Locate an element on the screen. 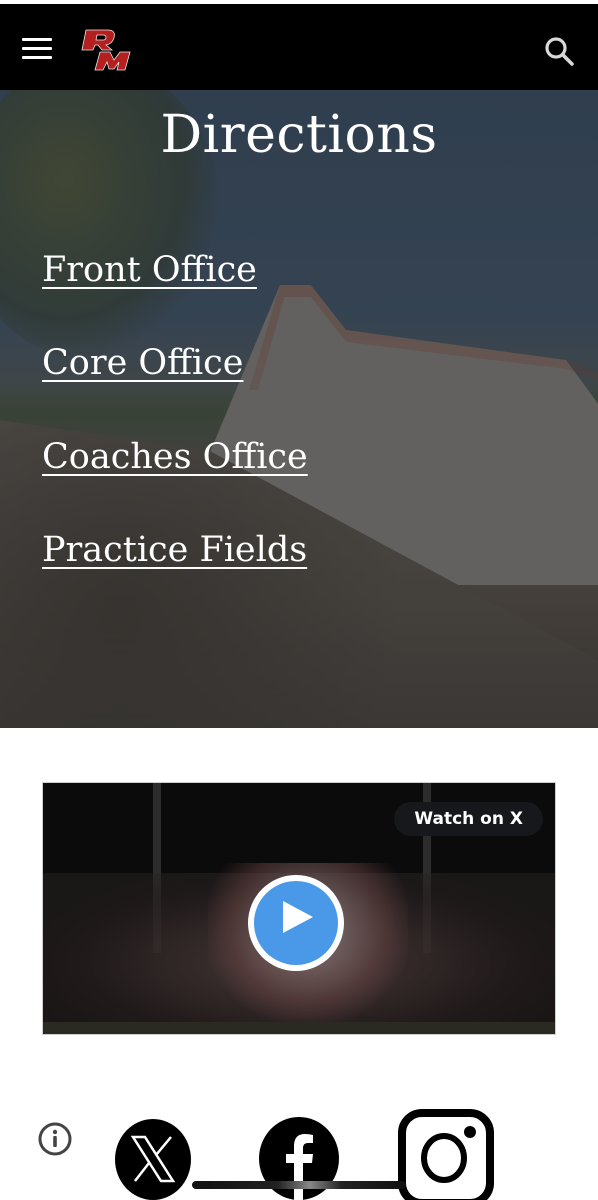 This screenshot has height=1200, width=598. front-office-link: Front Office is located at coordinates (149, 270).